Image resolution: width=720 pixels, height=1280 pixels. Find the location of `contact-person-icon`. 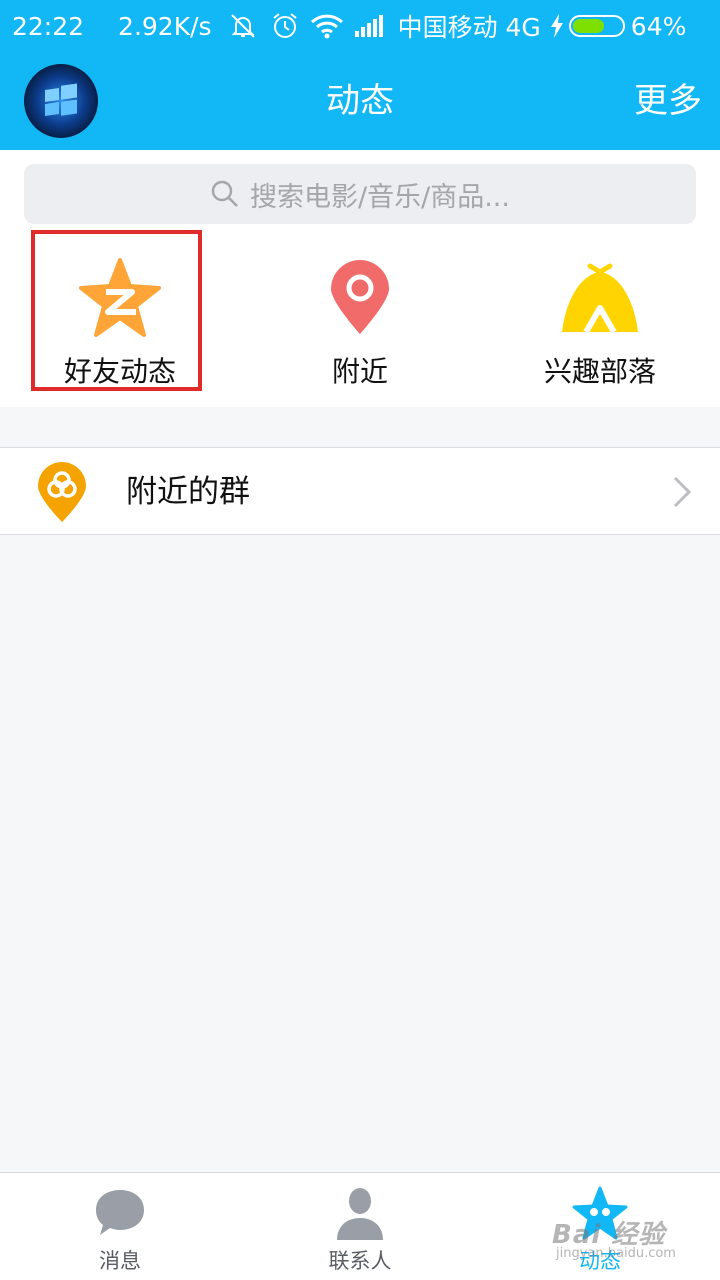

contact-person-icon is located at coordinates (360, 1213).